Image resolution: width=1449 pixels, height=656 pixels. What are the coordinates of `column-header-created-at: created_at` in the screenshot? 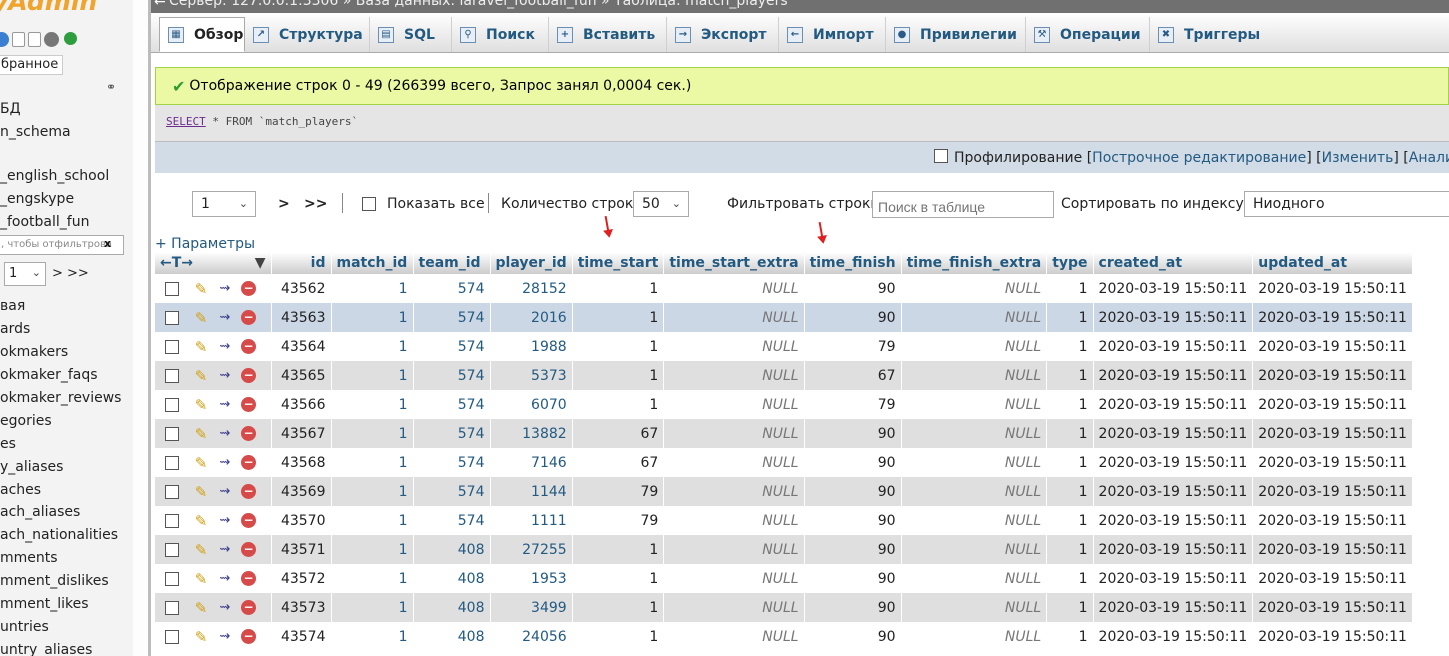 It's located at (1173, 263).